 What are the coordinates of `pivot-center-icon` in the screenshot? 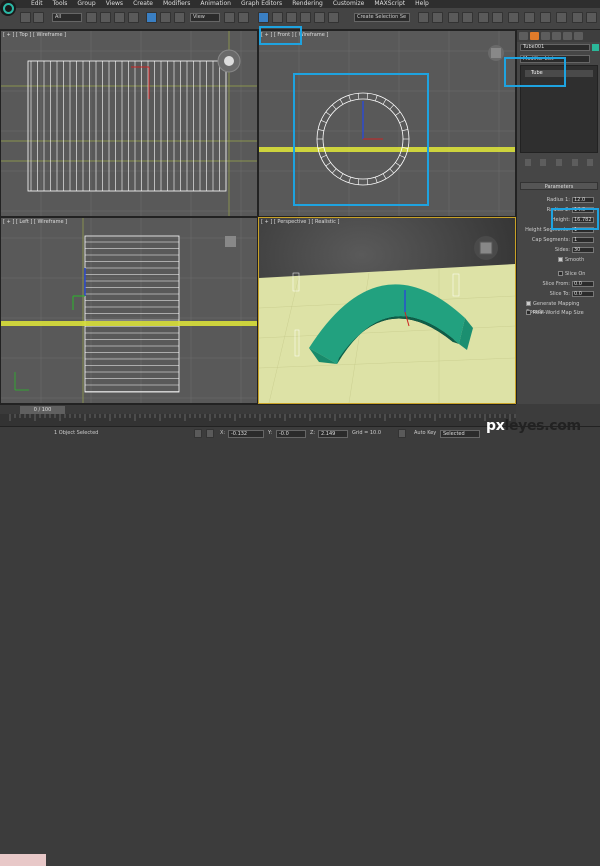 It's located at (229, 17).